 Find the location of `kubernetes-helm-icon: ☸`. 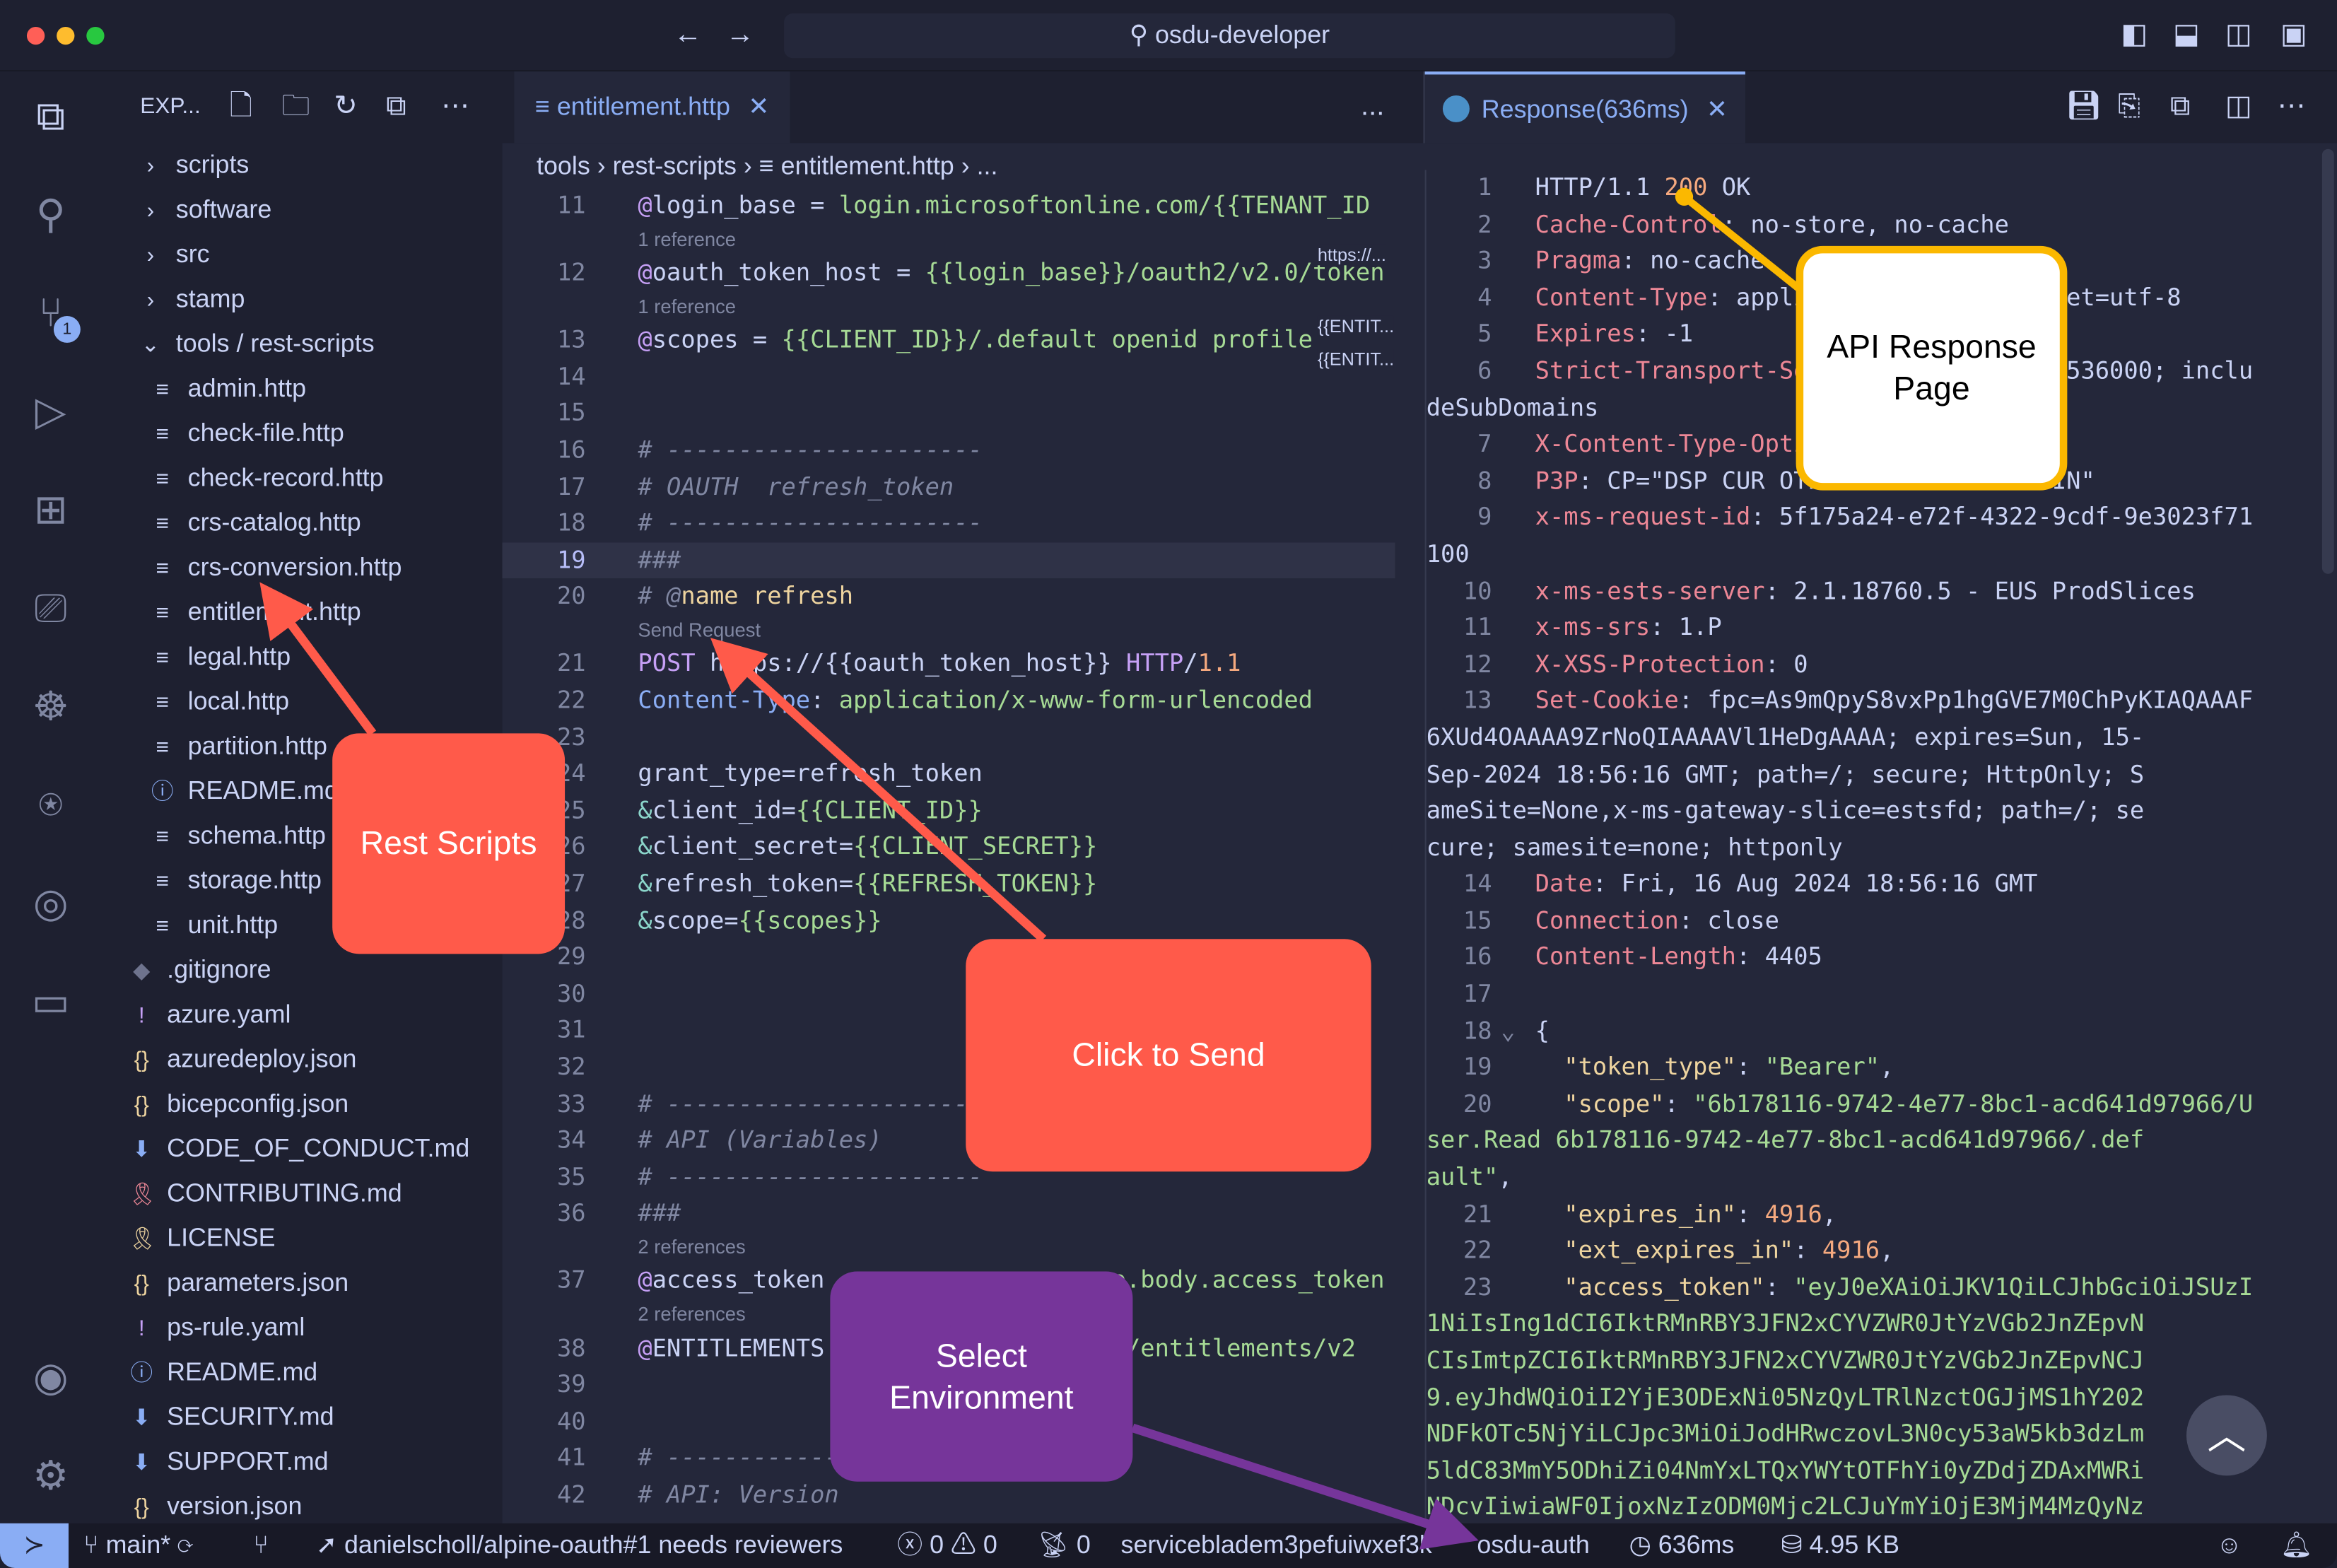

kubernetes-helm-icon: ☸ is located at coordinates (51, 706).